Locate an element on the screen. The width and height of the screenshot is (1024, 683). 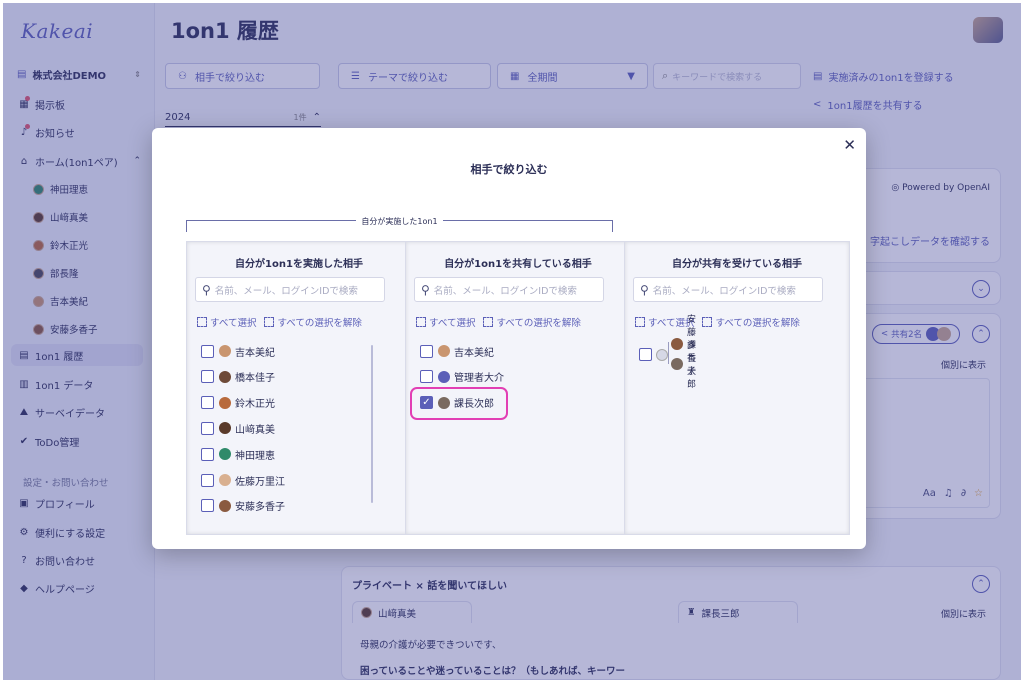
checkbox-checked: ✓ is located at coordinates (426, 403).